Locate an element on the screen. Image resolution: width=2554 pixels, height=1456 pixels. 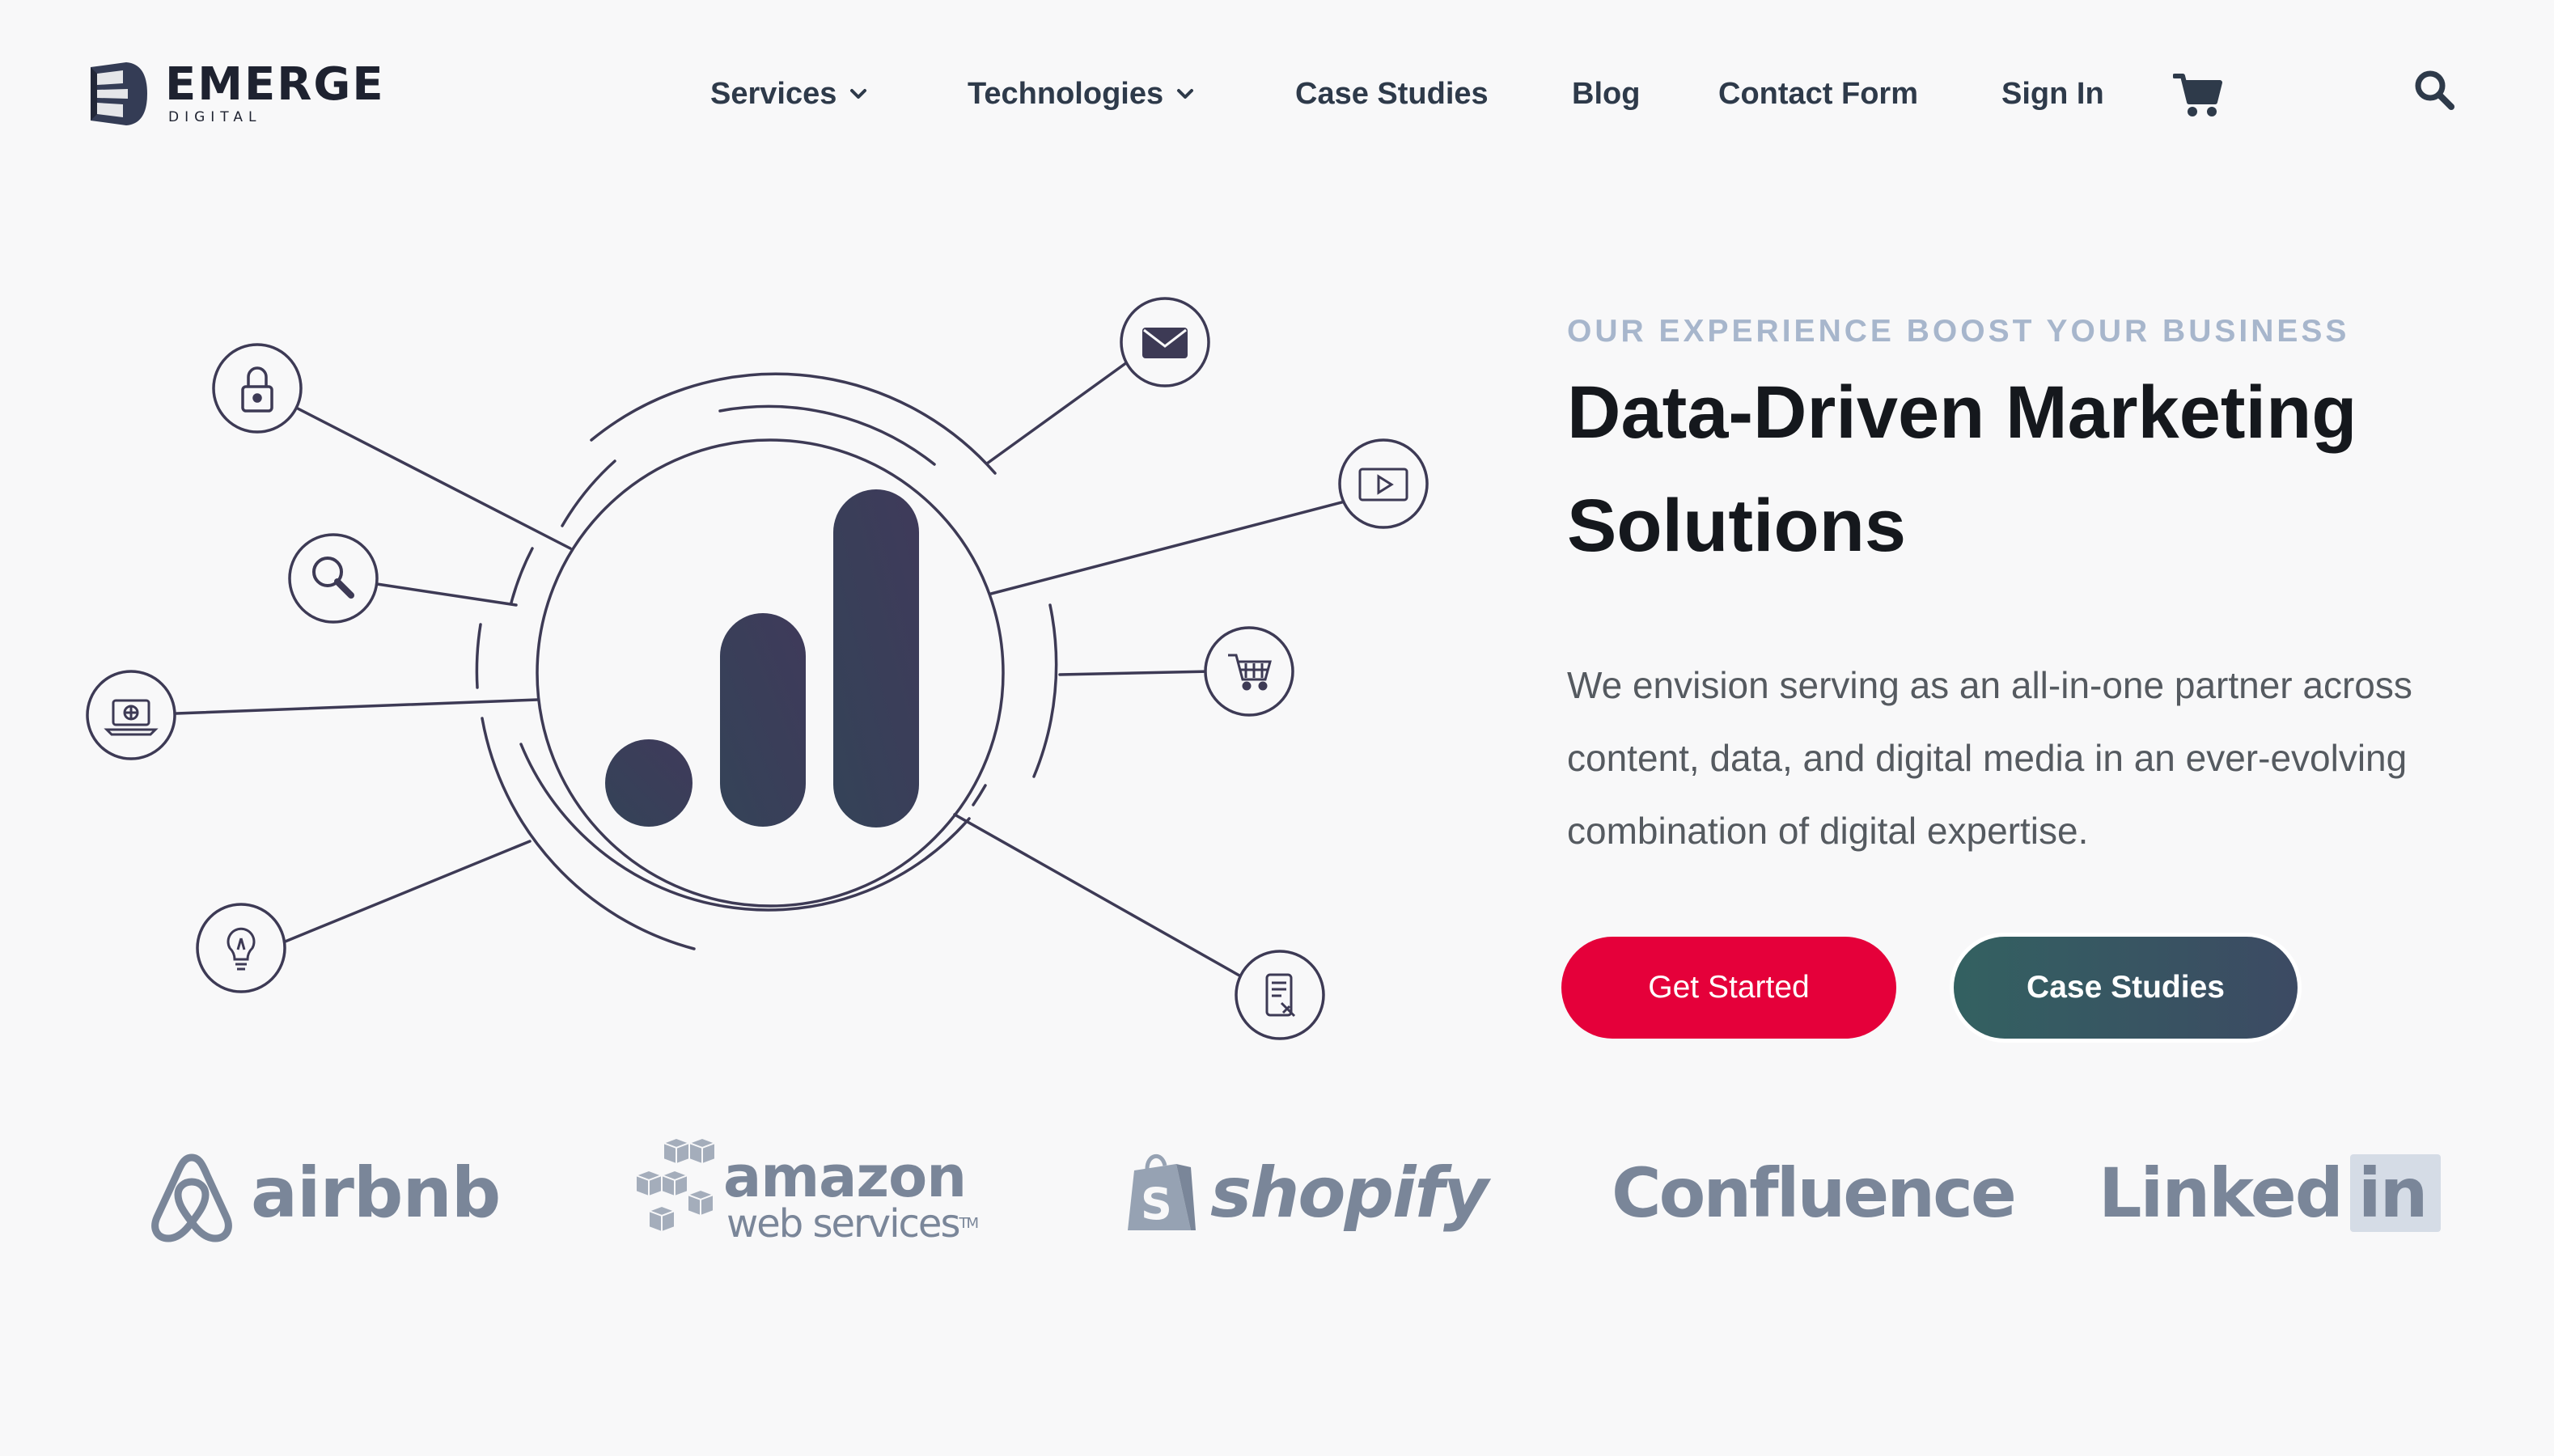
confluence-logo: Confluence is located at coordinates (1815, 1193).